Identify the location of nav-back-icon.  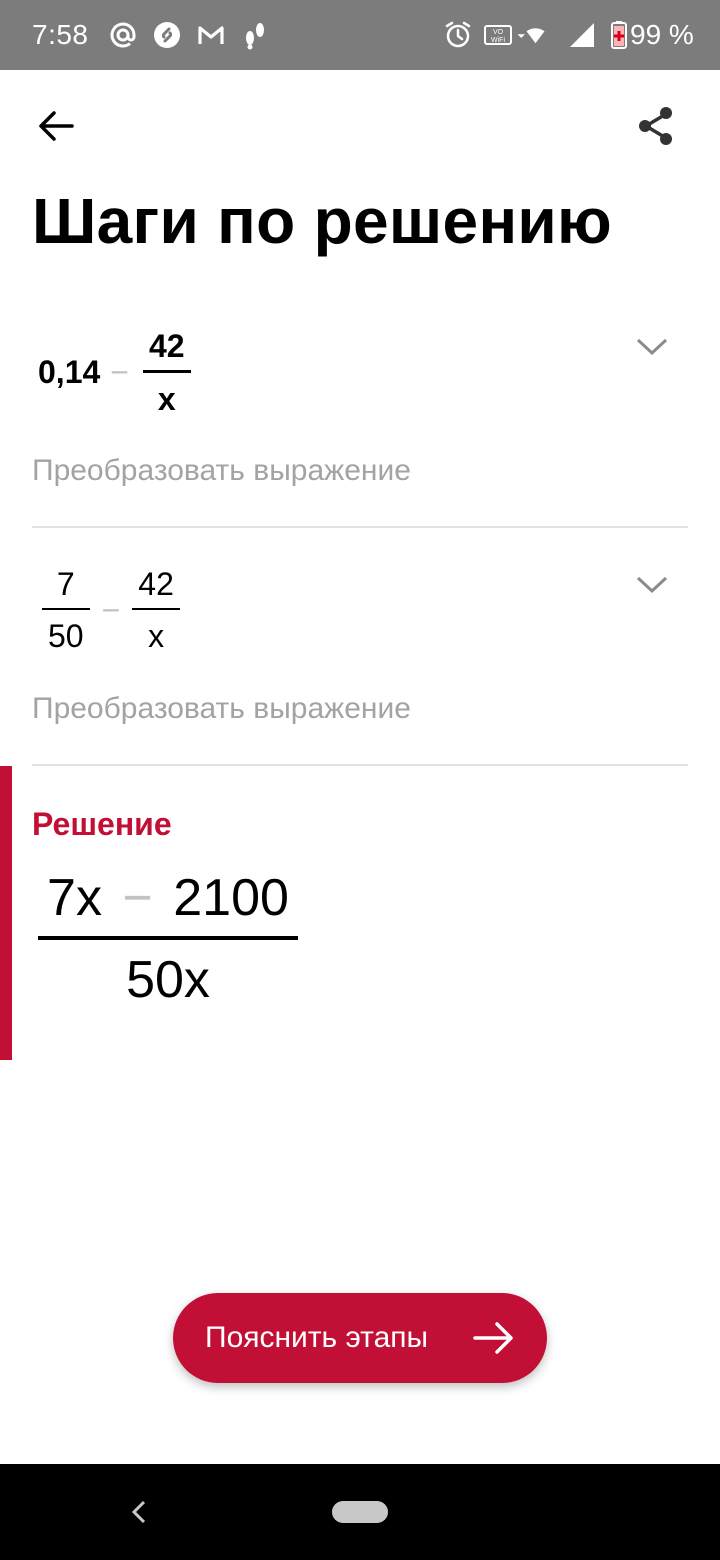
(138, 1512).